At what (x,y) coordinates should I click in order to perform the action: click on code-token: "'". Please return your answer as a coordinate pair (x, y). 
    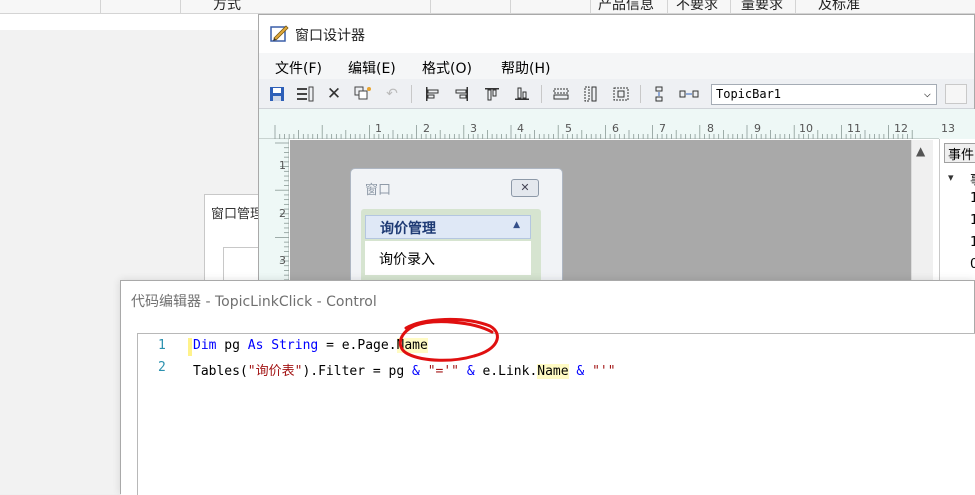
    Looking at the image, I should click on (604, 371).